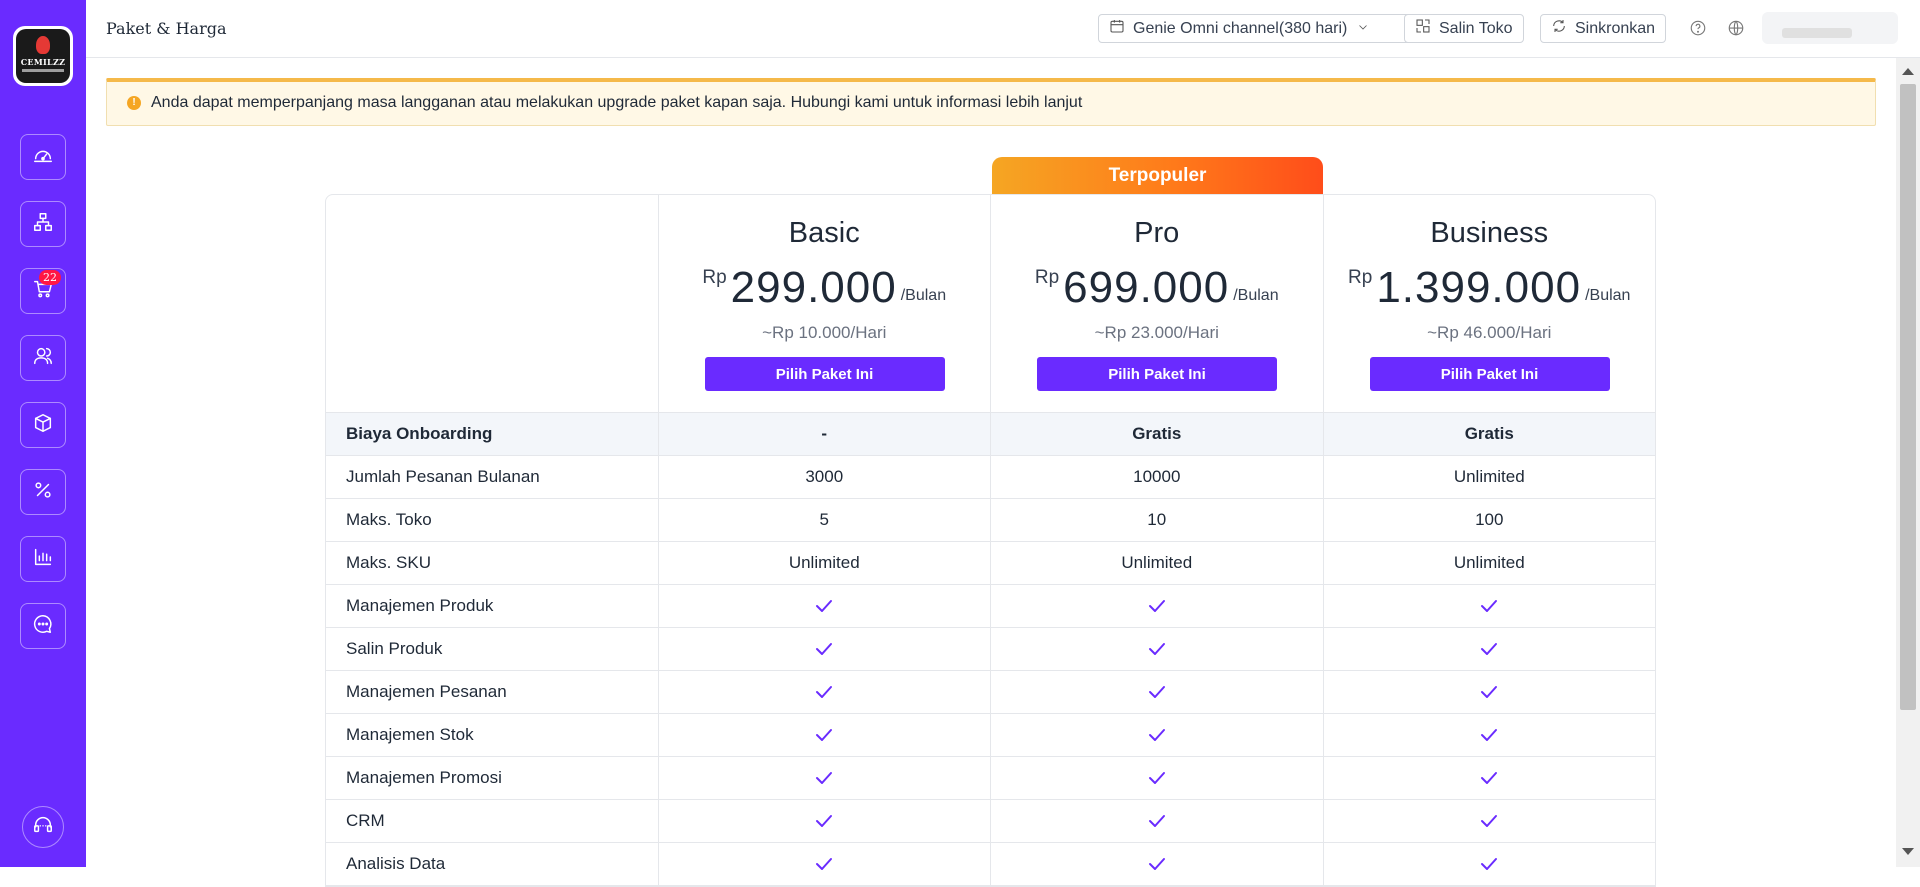 This screenshot has width=1920, height=887. I want to click on flame-icon, so click(43, 45).